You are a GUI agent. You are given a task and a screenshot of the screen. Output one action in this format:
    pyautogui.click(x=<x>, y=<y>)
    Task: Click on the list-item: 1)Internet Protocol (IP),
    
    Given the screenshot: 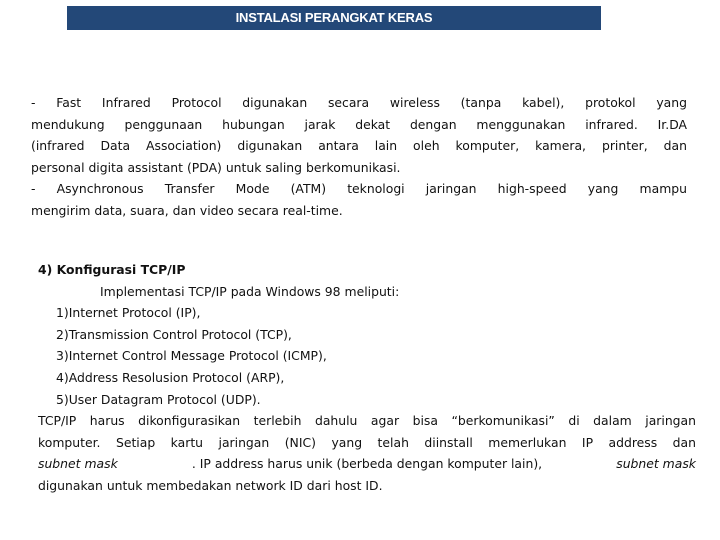 What is the action you would take?
    pyautogui.click(x=367, y=313)
    